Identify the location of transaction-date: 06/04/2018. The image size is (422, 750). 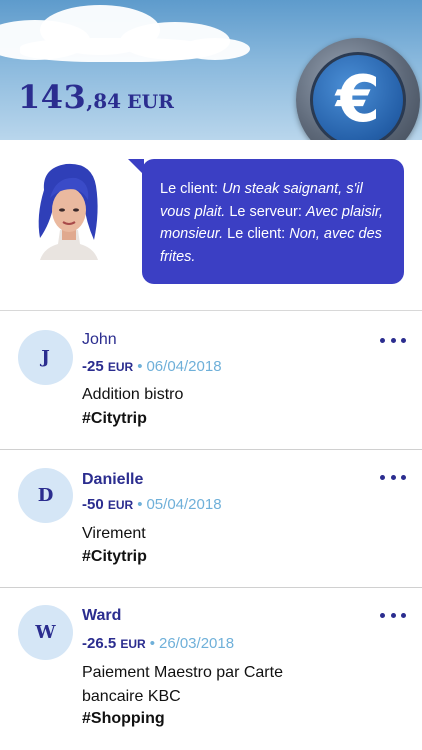
(184, 366).